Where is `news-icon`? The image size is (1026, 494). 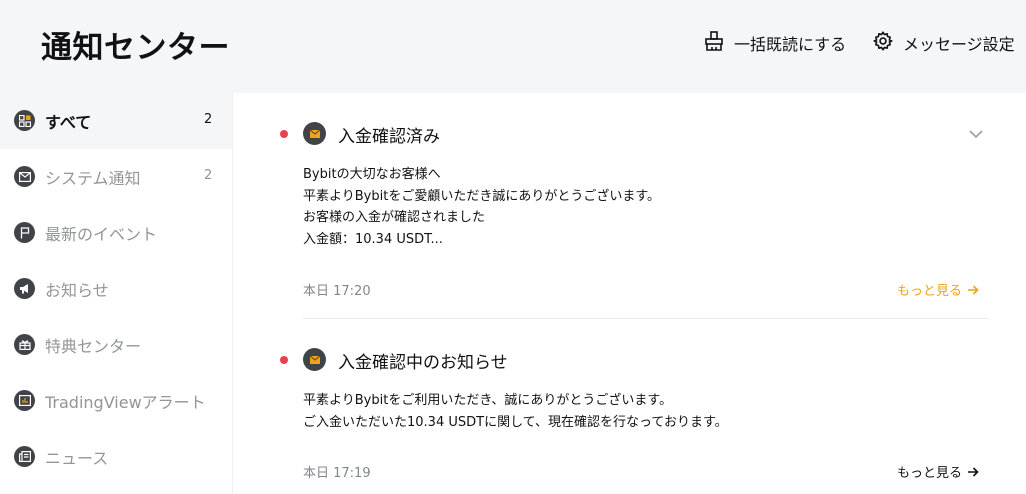 news-icon is located at coordinates (24, 456).